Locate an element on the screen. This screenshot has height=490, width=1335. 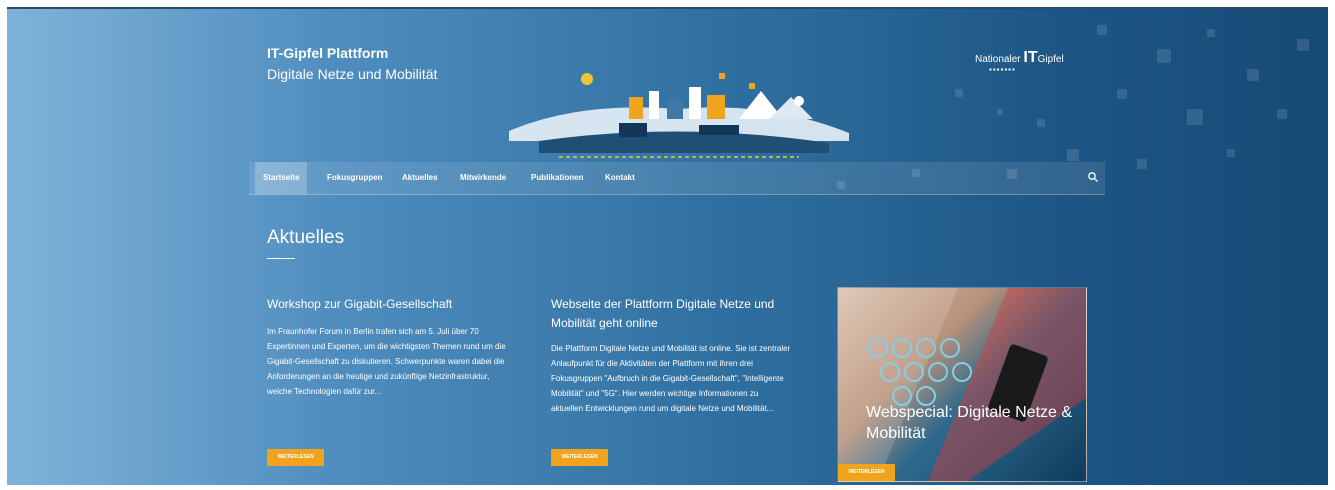
section-divider is located at coordinates (281, 258).